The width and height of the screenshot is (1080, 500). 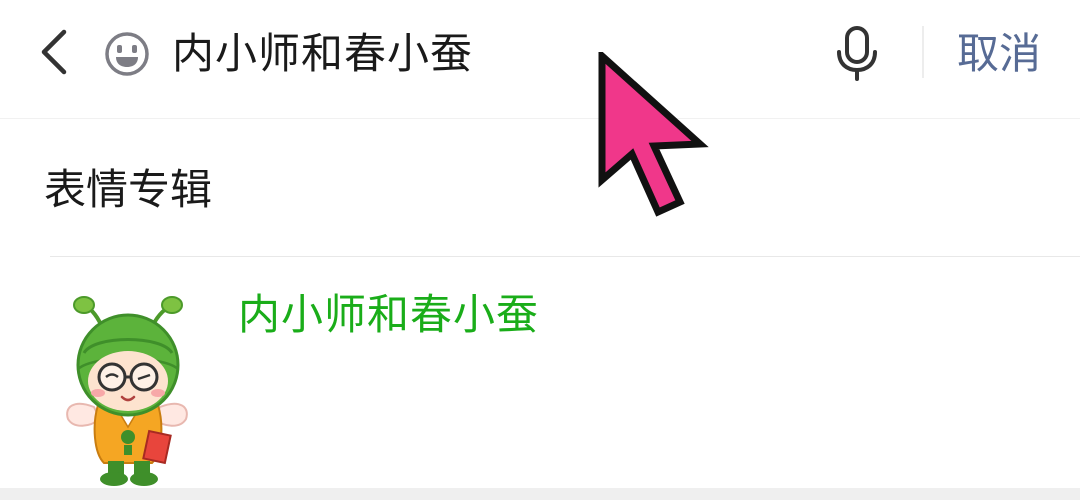 What do you see at coordinates (540, 494) in the screenshot?
I see `bottom-separator` at bounding box center [540, 494].